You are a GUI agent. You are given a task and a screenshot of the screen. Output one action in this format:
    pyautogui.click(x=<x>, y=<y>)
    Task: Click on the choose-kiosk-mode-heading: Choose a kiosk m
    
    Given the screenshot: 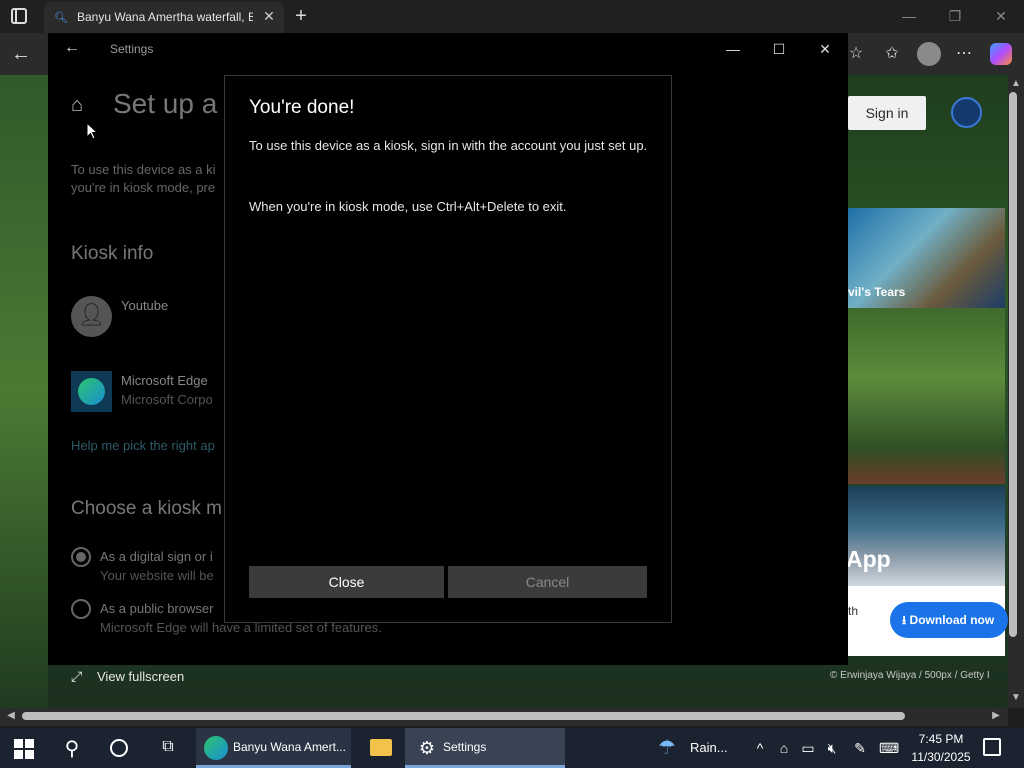 What is the action you would take?
    pyautogui.click(x=147, y=508)
    